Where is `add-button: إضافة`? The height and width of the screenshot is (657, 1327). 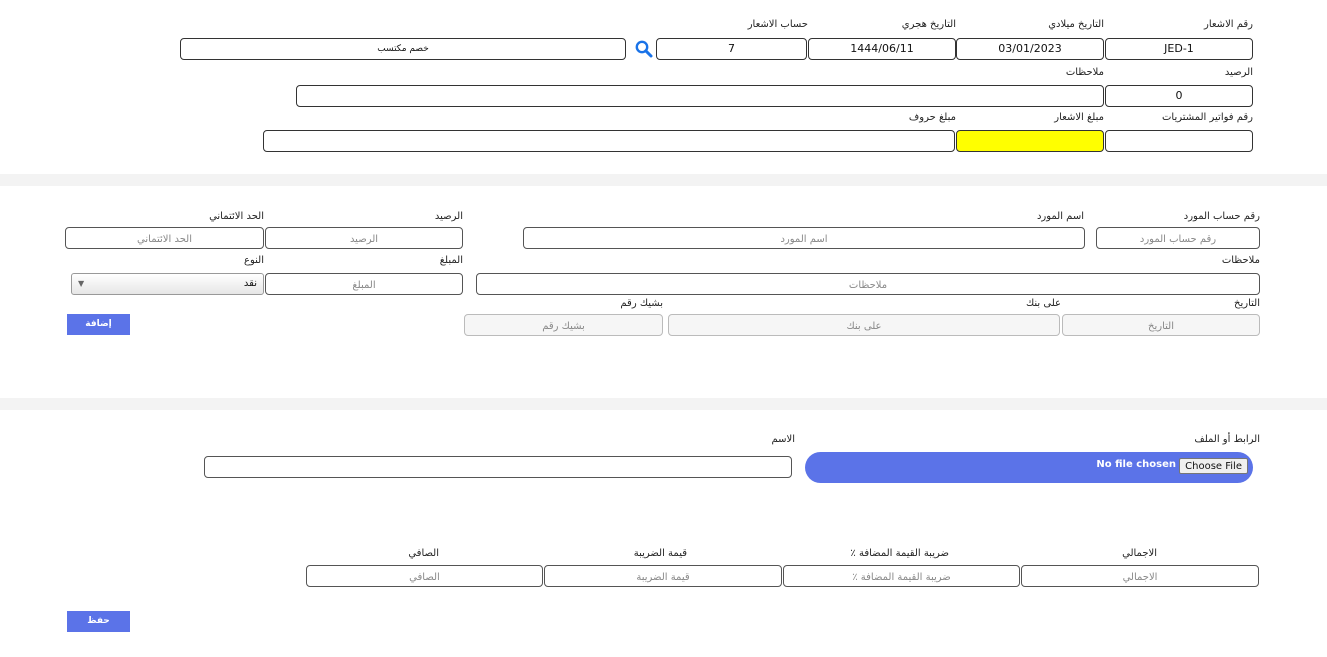
add-button: إضافة is located at coordinates (98, 324).